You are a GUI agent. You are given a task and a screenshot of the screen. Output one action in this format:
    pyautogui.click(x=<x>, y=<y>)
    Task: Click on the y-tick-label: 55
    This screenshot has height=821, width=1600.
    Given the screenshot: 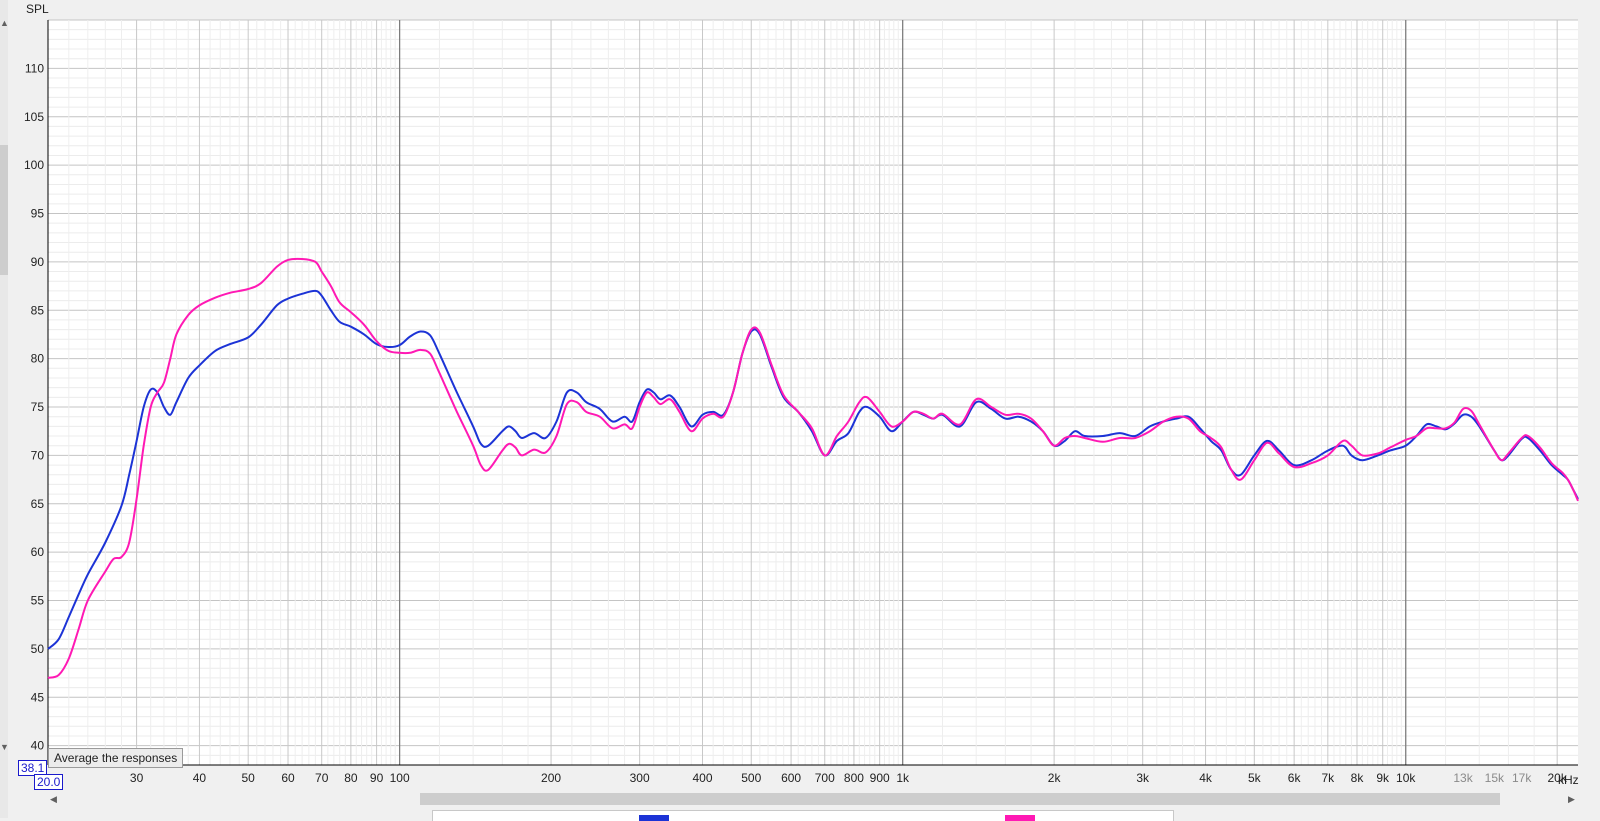 What is the action you would take?
    pyautogui.click(x=38, y=601)
    